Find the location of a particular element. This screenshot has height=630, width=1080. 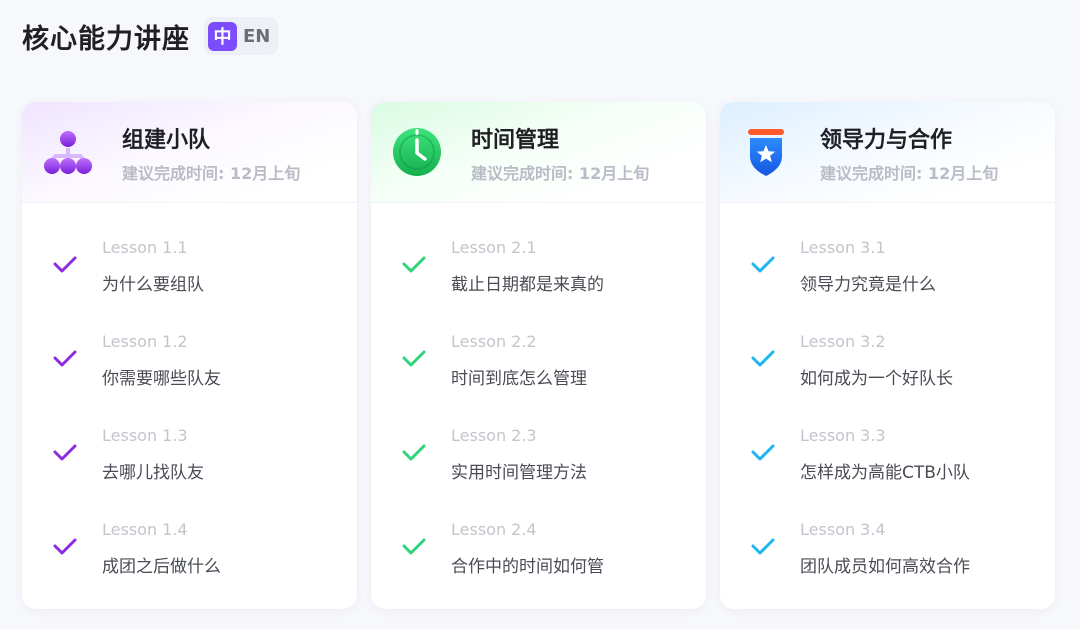

lesson-item: Lesson 3.1 领导力究竟是什么 is located at coordinates (887, 281).